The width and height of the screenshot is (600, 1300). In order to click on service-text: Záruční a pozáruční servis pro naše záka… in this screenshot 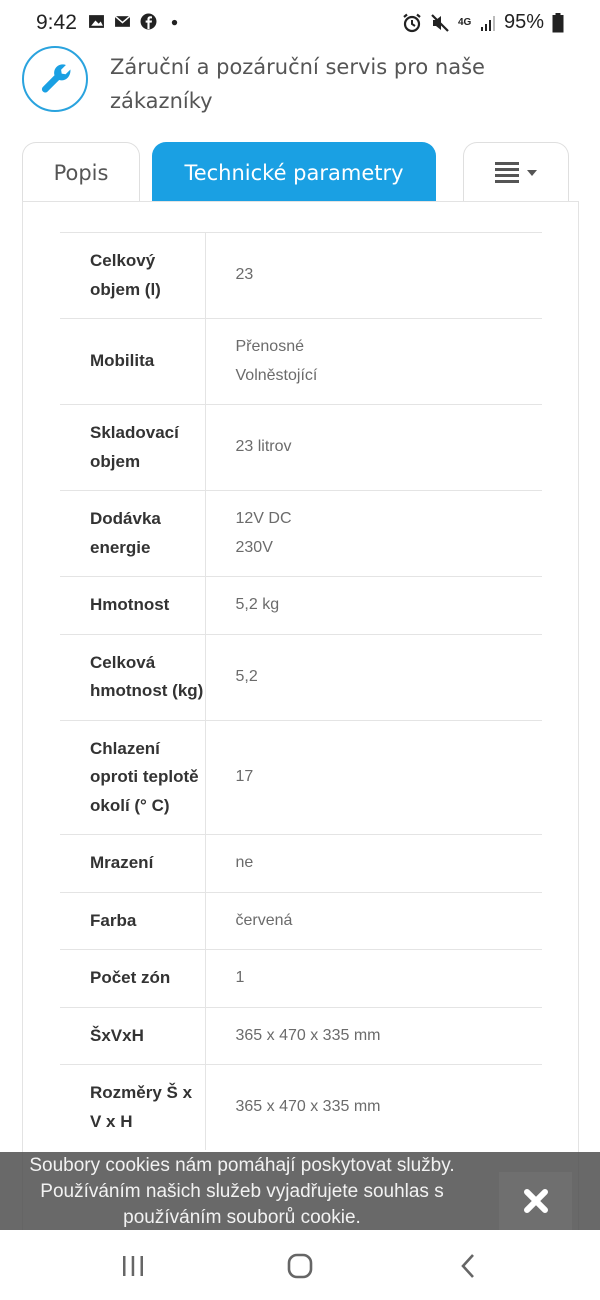, I will do `click(297, 84)`.